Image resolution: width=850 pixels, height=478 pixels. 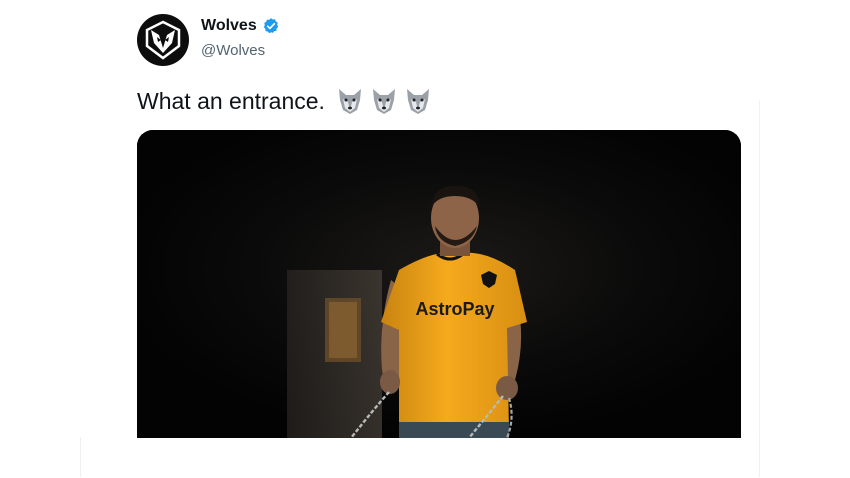 What do you see at coordinates (231, 100) in the screenshot?
I see `tweet-body: What an entrance.` at bounding box center [231, 100].